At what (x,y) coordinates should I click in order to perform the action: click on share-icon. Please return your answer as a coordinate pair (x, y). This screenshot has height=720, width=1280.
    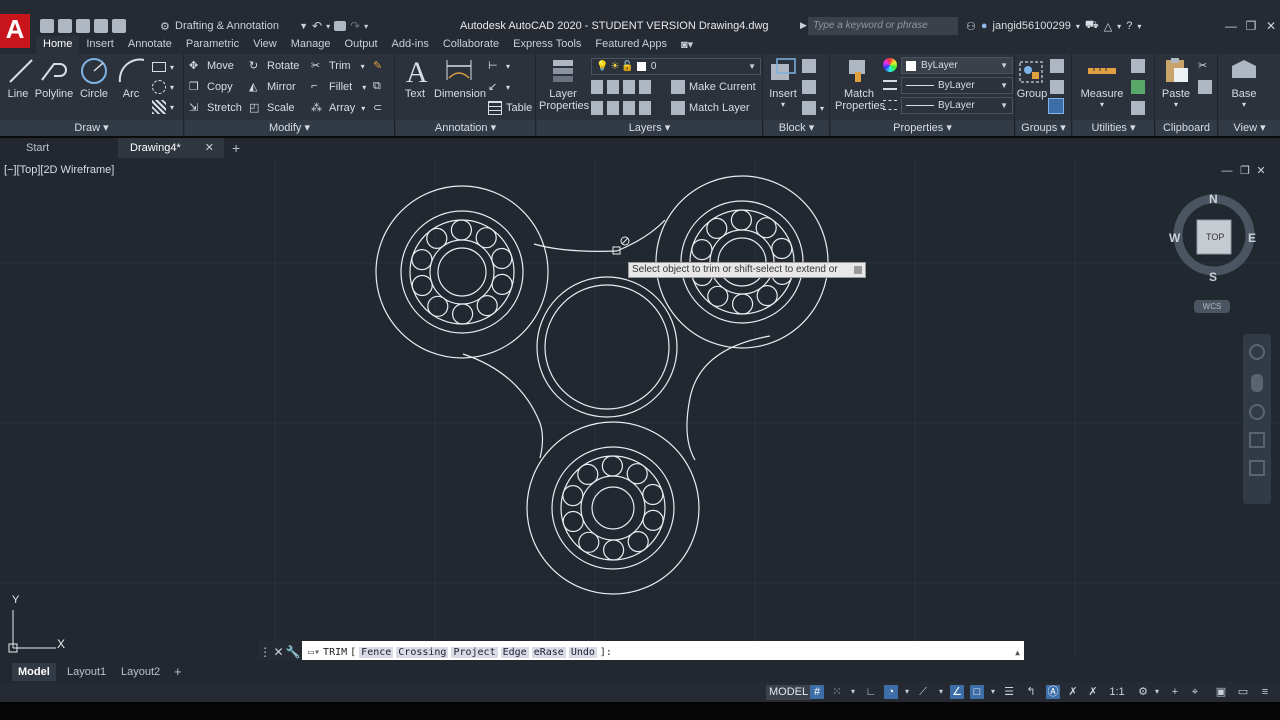
    Looking at the image, I should click on (340, 26).